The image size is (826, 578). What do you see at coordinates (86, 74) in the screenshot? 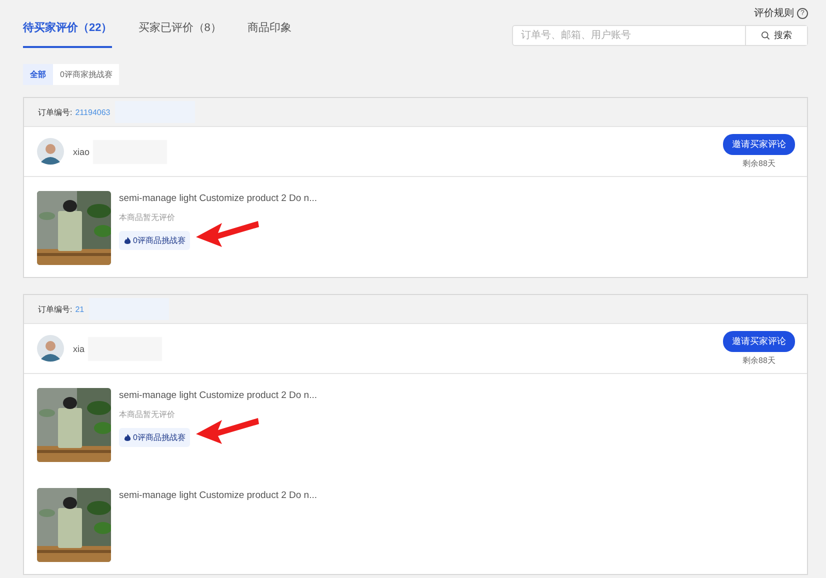
I see `filter-chip: 0评商家挑战赛` at bounding box center [86, 74].